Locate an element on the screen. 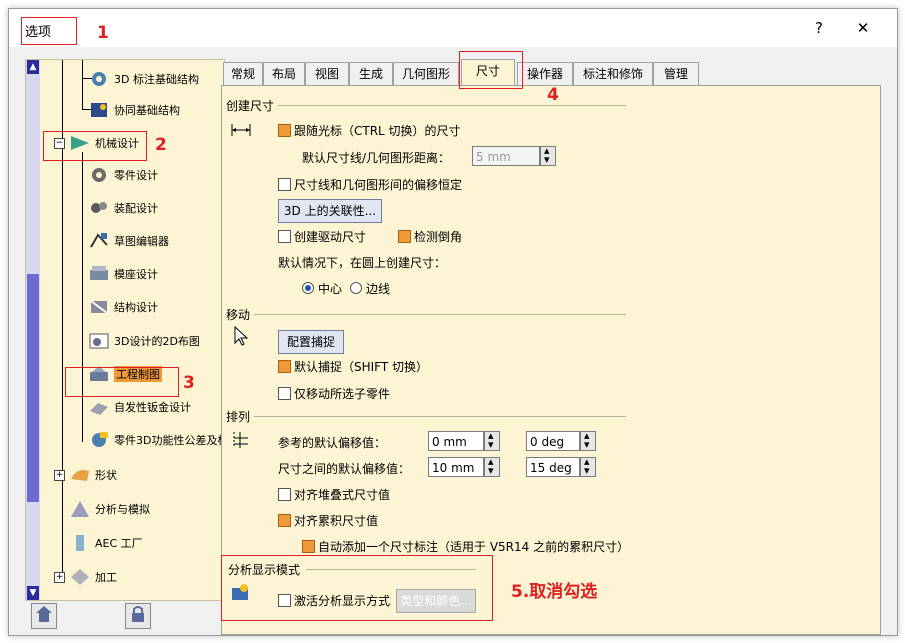 Image resolution: width=905 pixels, height=643 pixels. default-distance-input: 5 mm is located at coordinates (506, 156).